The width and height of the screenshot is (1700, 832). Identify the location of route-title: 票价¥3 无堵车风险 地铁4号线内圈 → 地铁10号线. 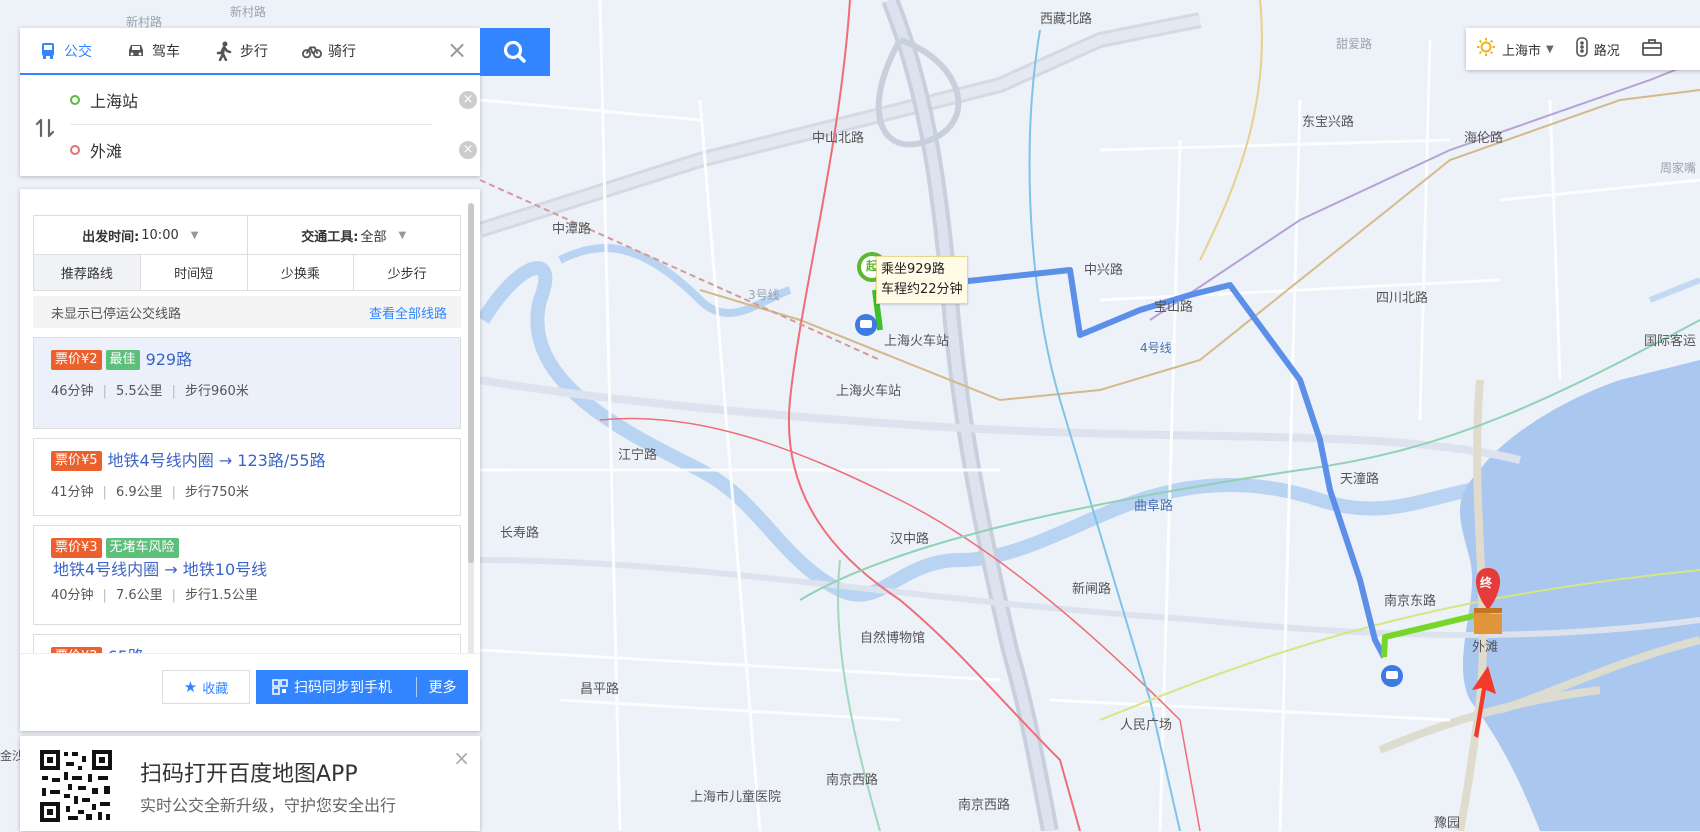
(221, 559).